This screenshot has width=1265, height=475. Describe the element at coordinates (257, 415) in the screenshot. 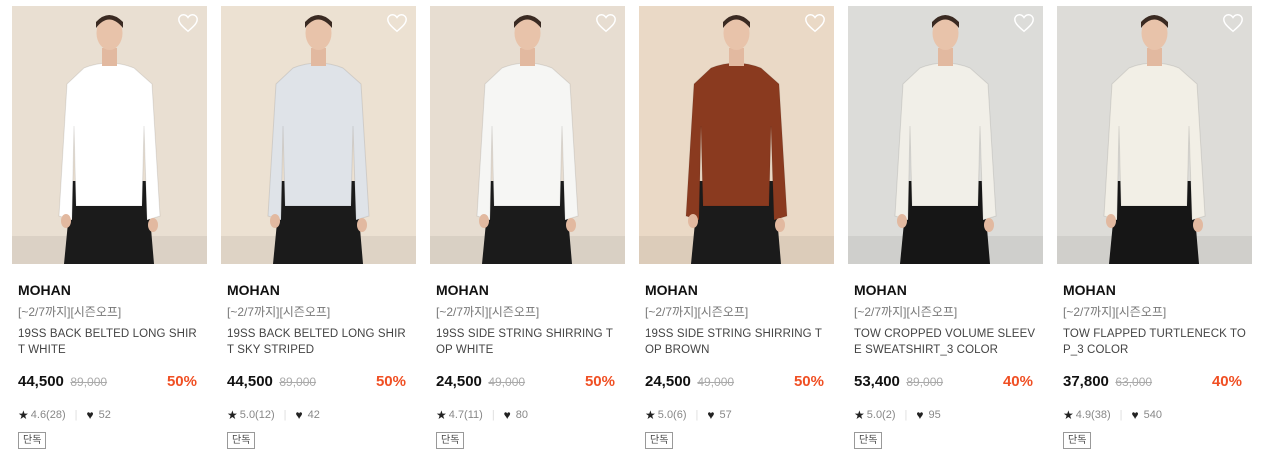

I see `rating-value: 5.0(12)` at that location.